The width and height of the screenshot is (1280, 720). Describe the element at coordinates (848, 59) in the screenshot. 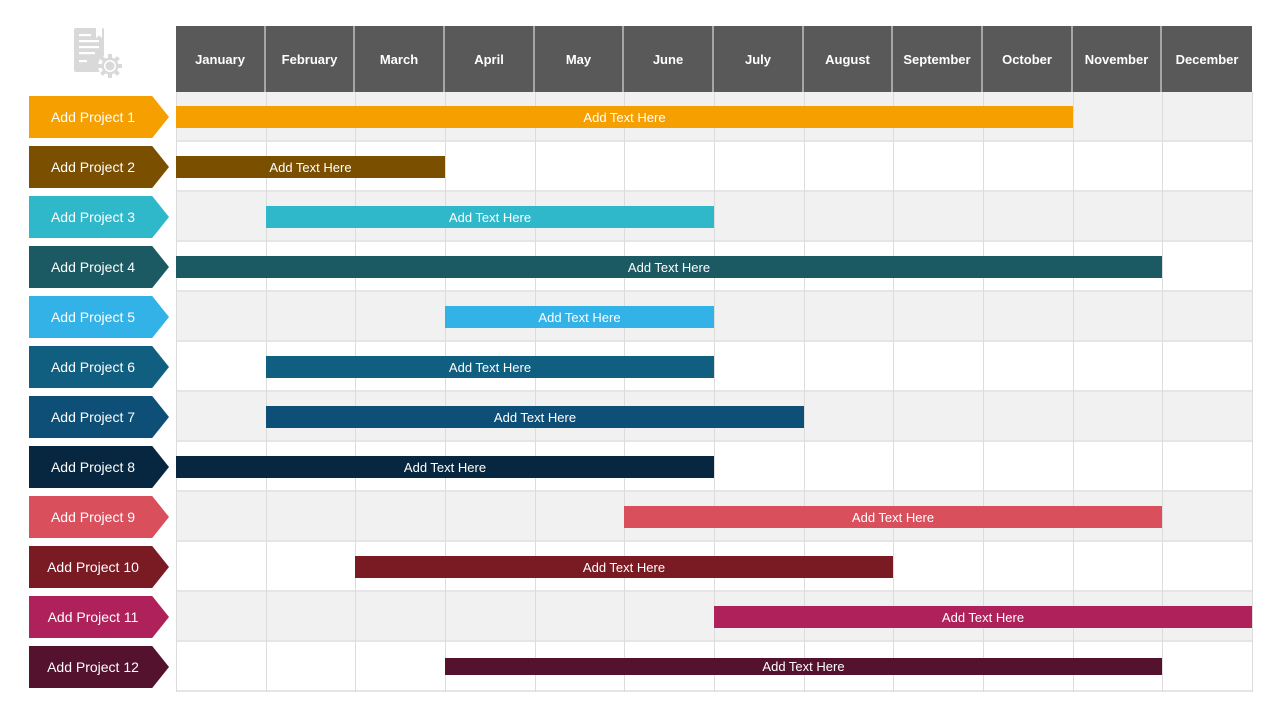

I see `month-header-august: August` at that location.